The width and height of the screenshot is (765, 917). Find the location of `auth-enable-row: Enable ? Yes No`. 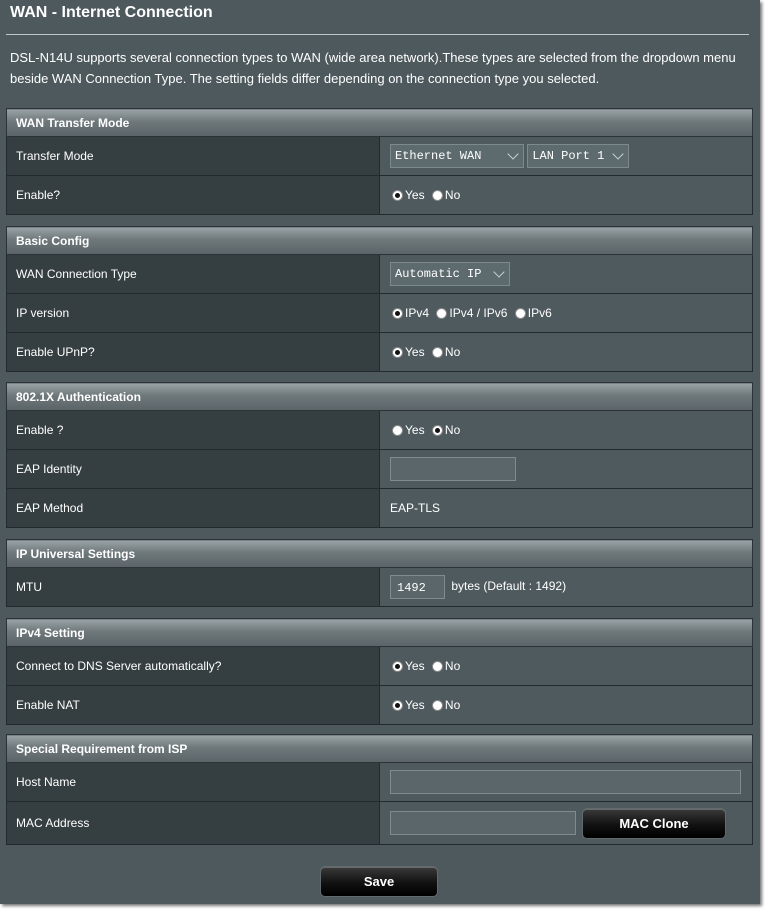

auth-enable-row: Enable ? Yes No is located at coordinates (379, 430).